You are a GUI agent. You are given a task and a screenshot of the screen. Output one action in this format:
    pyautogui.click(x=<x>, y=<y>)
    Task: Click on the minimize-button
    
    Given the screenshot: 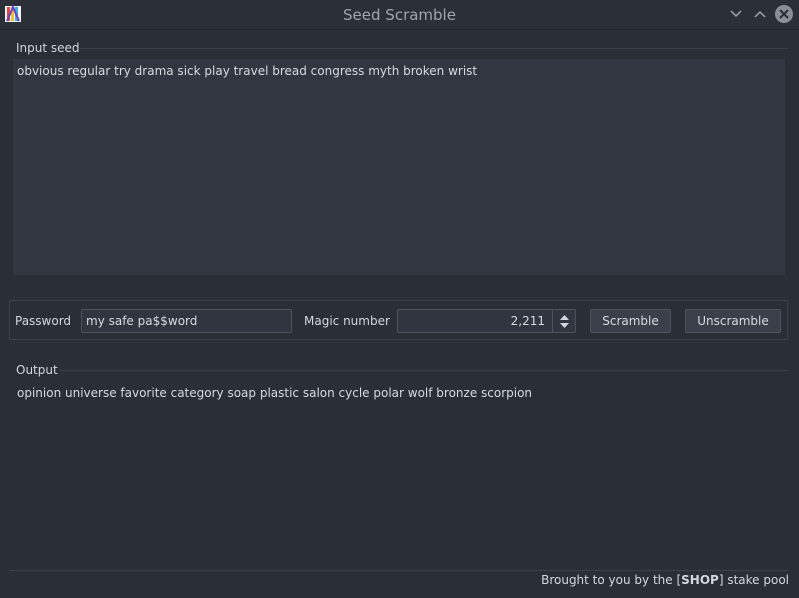 What is the action you would take?
    pyautogui.click(x=736, y=14)
    